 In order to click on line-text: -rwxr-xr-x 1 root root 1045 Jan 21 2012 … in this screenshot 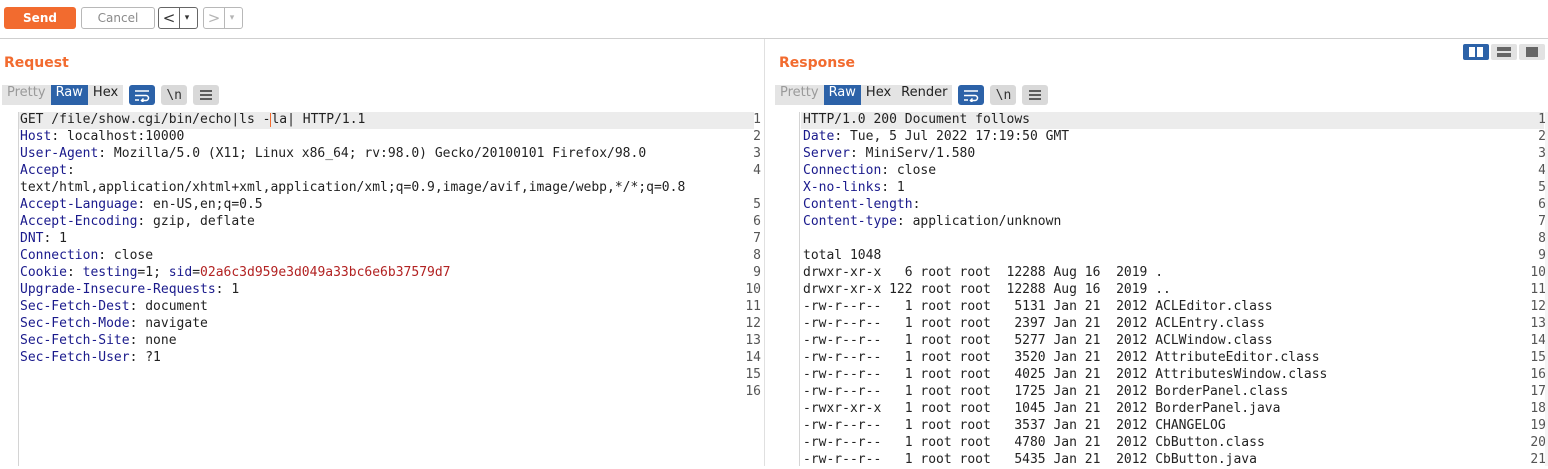, I will do `click(1041, 408)`.